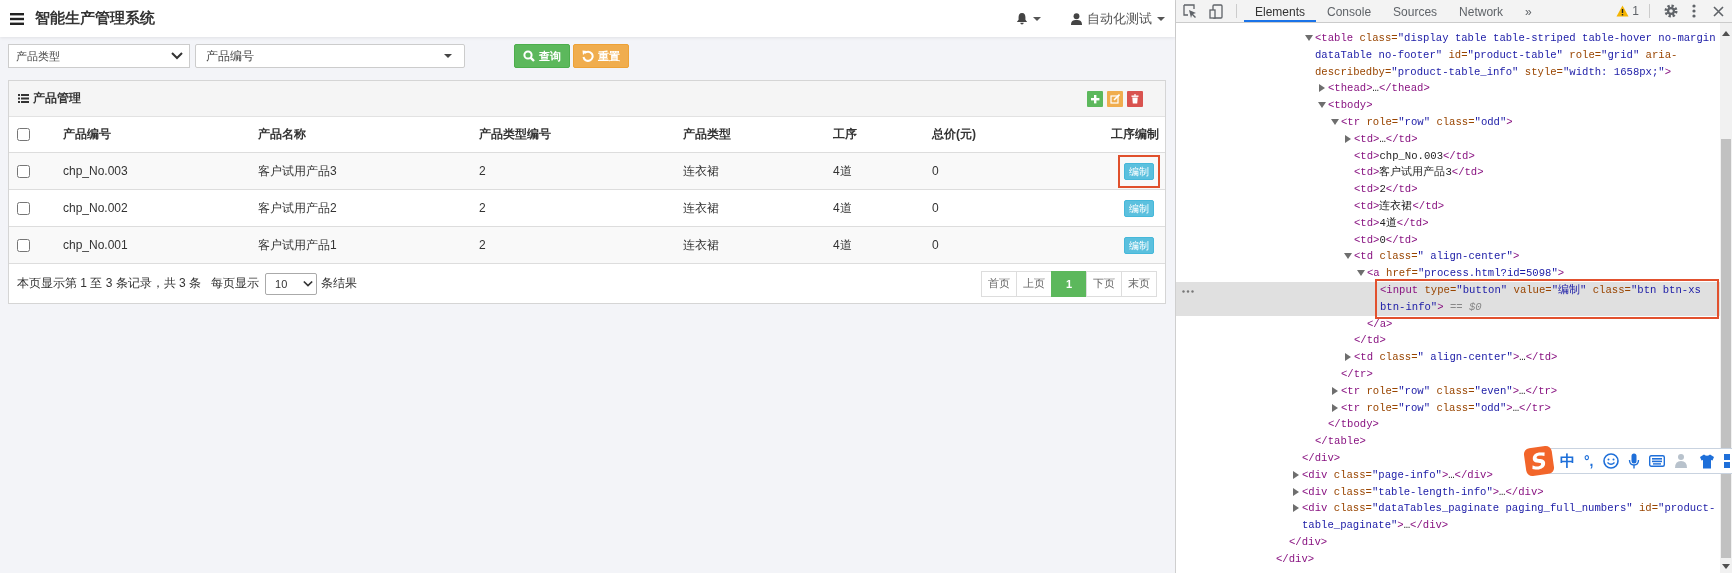 This screenshot has width=1732, height=573. Describe the element at coordinates (1379, 89) in the screenshot. I see `code-line: <thead>…</thead>` at that location.